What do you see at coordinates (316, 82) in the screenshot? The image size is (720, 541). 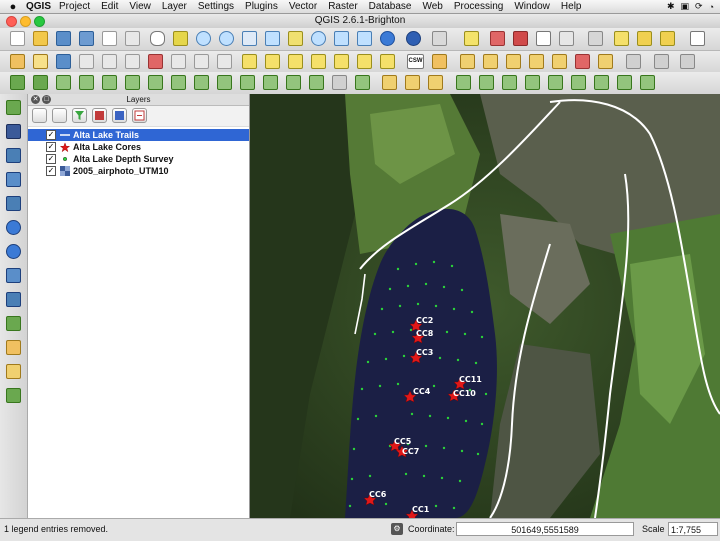 I see `merge-features-icon` at bounding box center [316, 82].